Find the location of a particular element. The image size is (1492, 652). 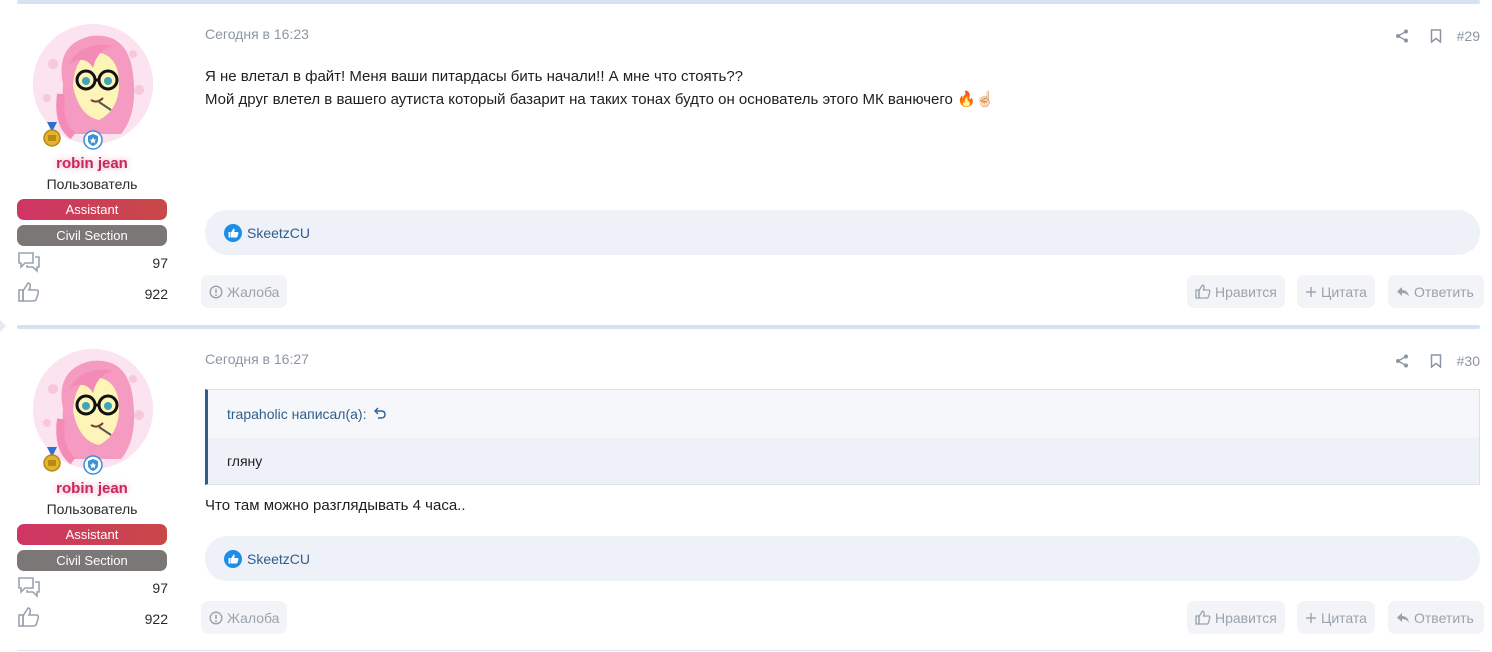

quote-text: гляну is located at coordinates (843, 461).